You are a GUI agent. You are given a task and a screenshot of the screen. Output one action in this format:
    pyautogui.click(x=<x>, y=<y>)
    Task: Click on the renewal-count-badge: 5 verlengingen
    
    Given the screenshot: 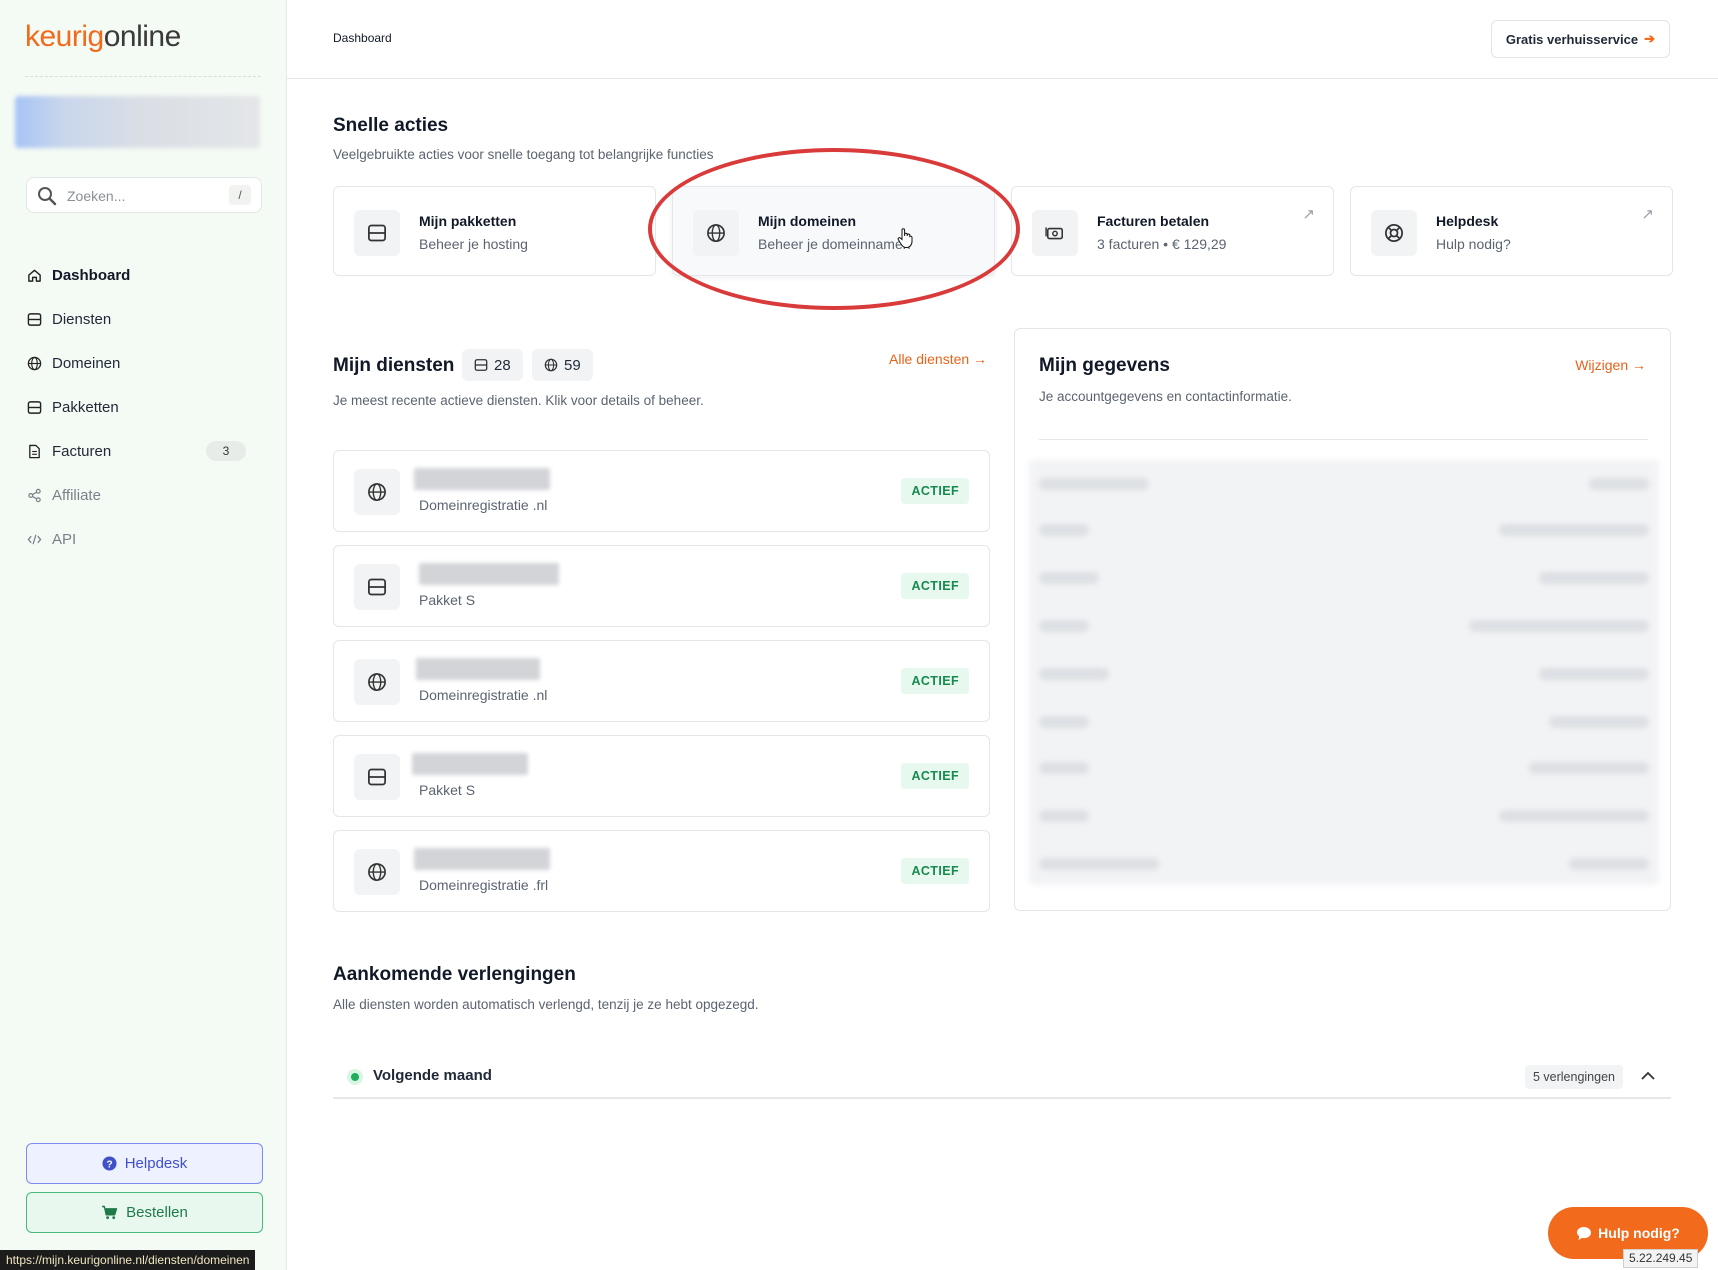 What is the action you would take?
    pyautogui.click(x=1573, y=1077)
    